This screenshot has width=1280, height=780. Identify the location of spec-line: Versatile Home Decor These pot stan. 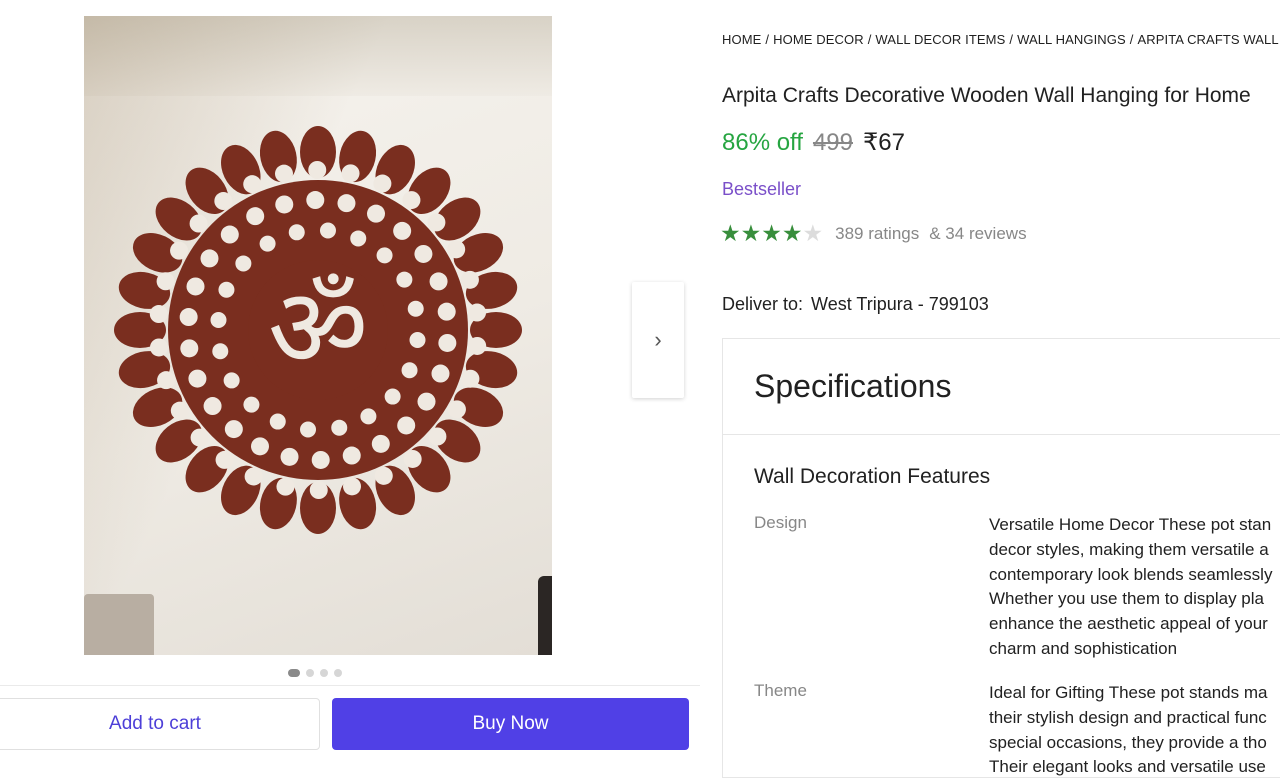
(1130, 524).